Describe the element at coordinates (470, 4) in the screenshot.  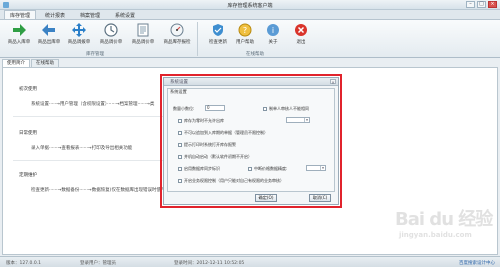
I see `minimize-button: –` at that location.